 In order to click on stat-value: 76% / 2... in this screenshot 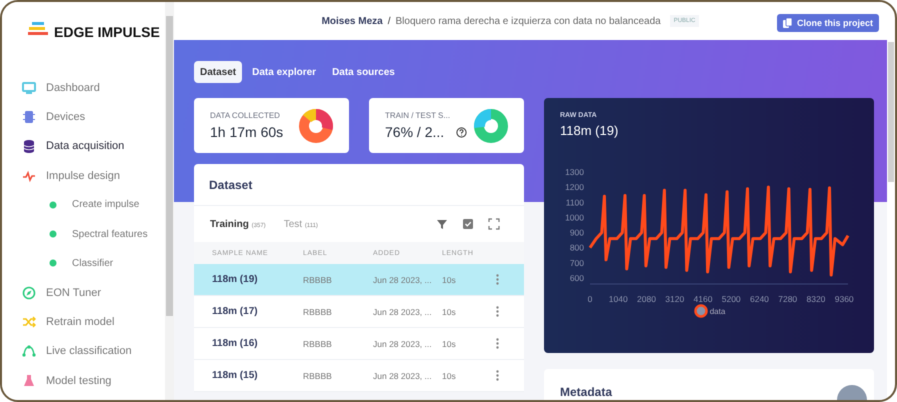, I will do `click(414, 132)`.